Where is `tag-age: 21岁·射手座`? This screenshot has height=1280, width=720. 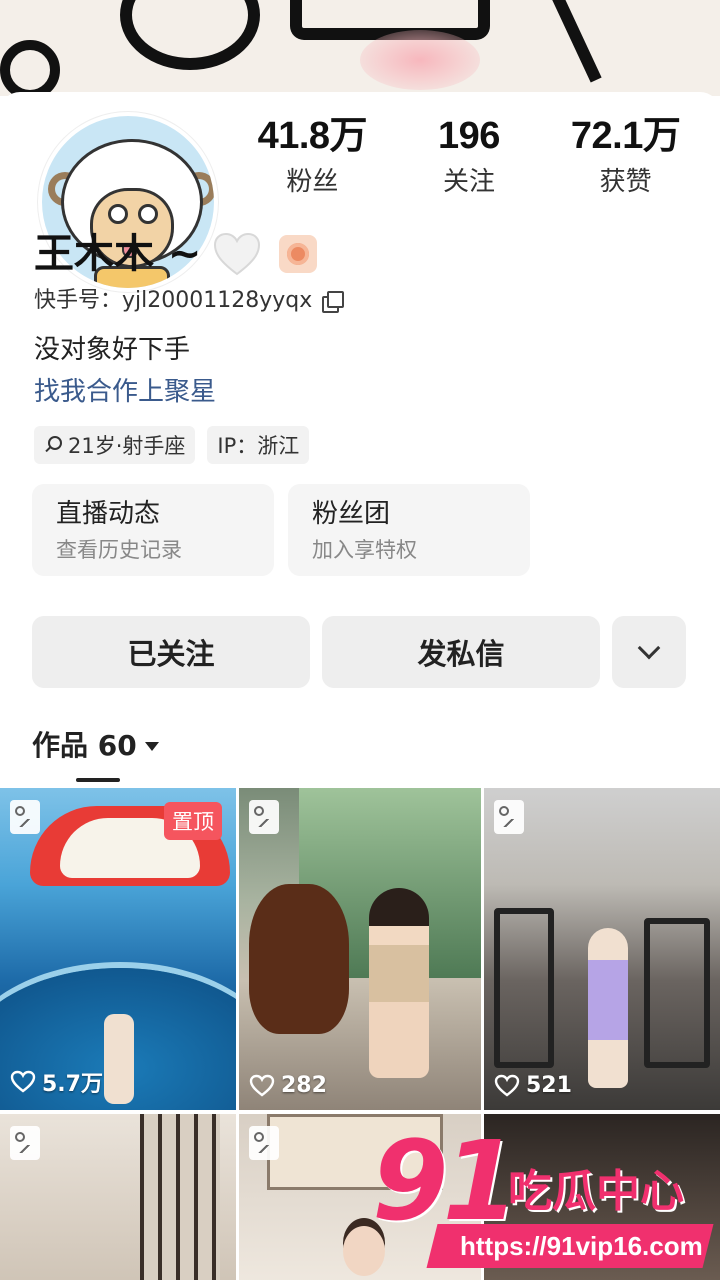 tag-age: 21岁·射手座 is located at coordinates (115, 445).